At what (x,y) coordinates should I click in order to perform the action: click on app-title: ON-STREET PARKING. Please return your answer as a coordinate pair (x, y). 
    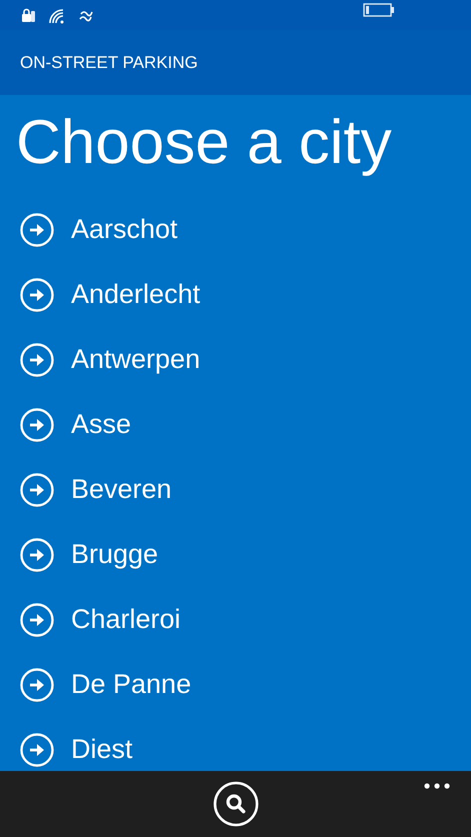
    Looking at the image, I should click on (109, 62).